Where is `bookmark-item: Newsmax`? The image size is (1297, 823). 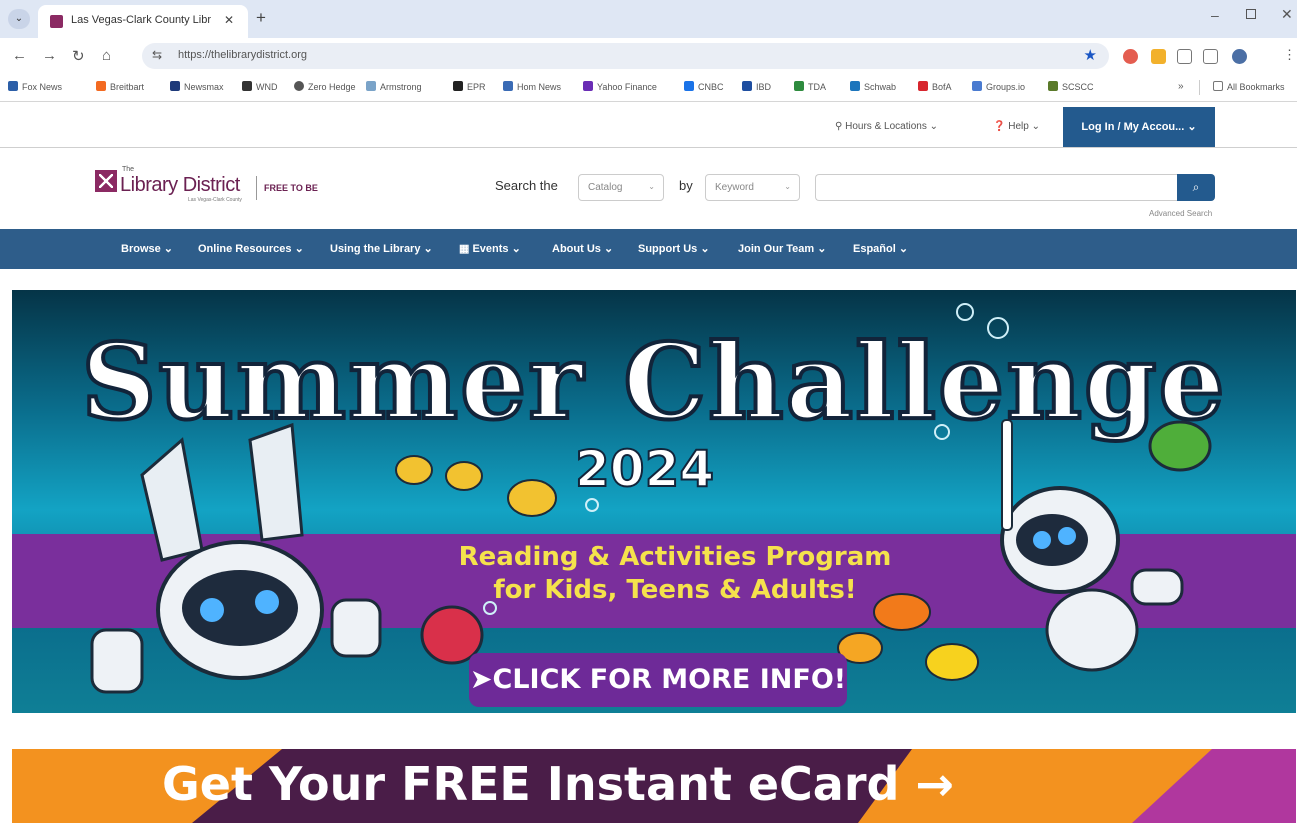
bookmark-item: Newsmax is located at coordinates (197, 86).